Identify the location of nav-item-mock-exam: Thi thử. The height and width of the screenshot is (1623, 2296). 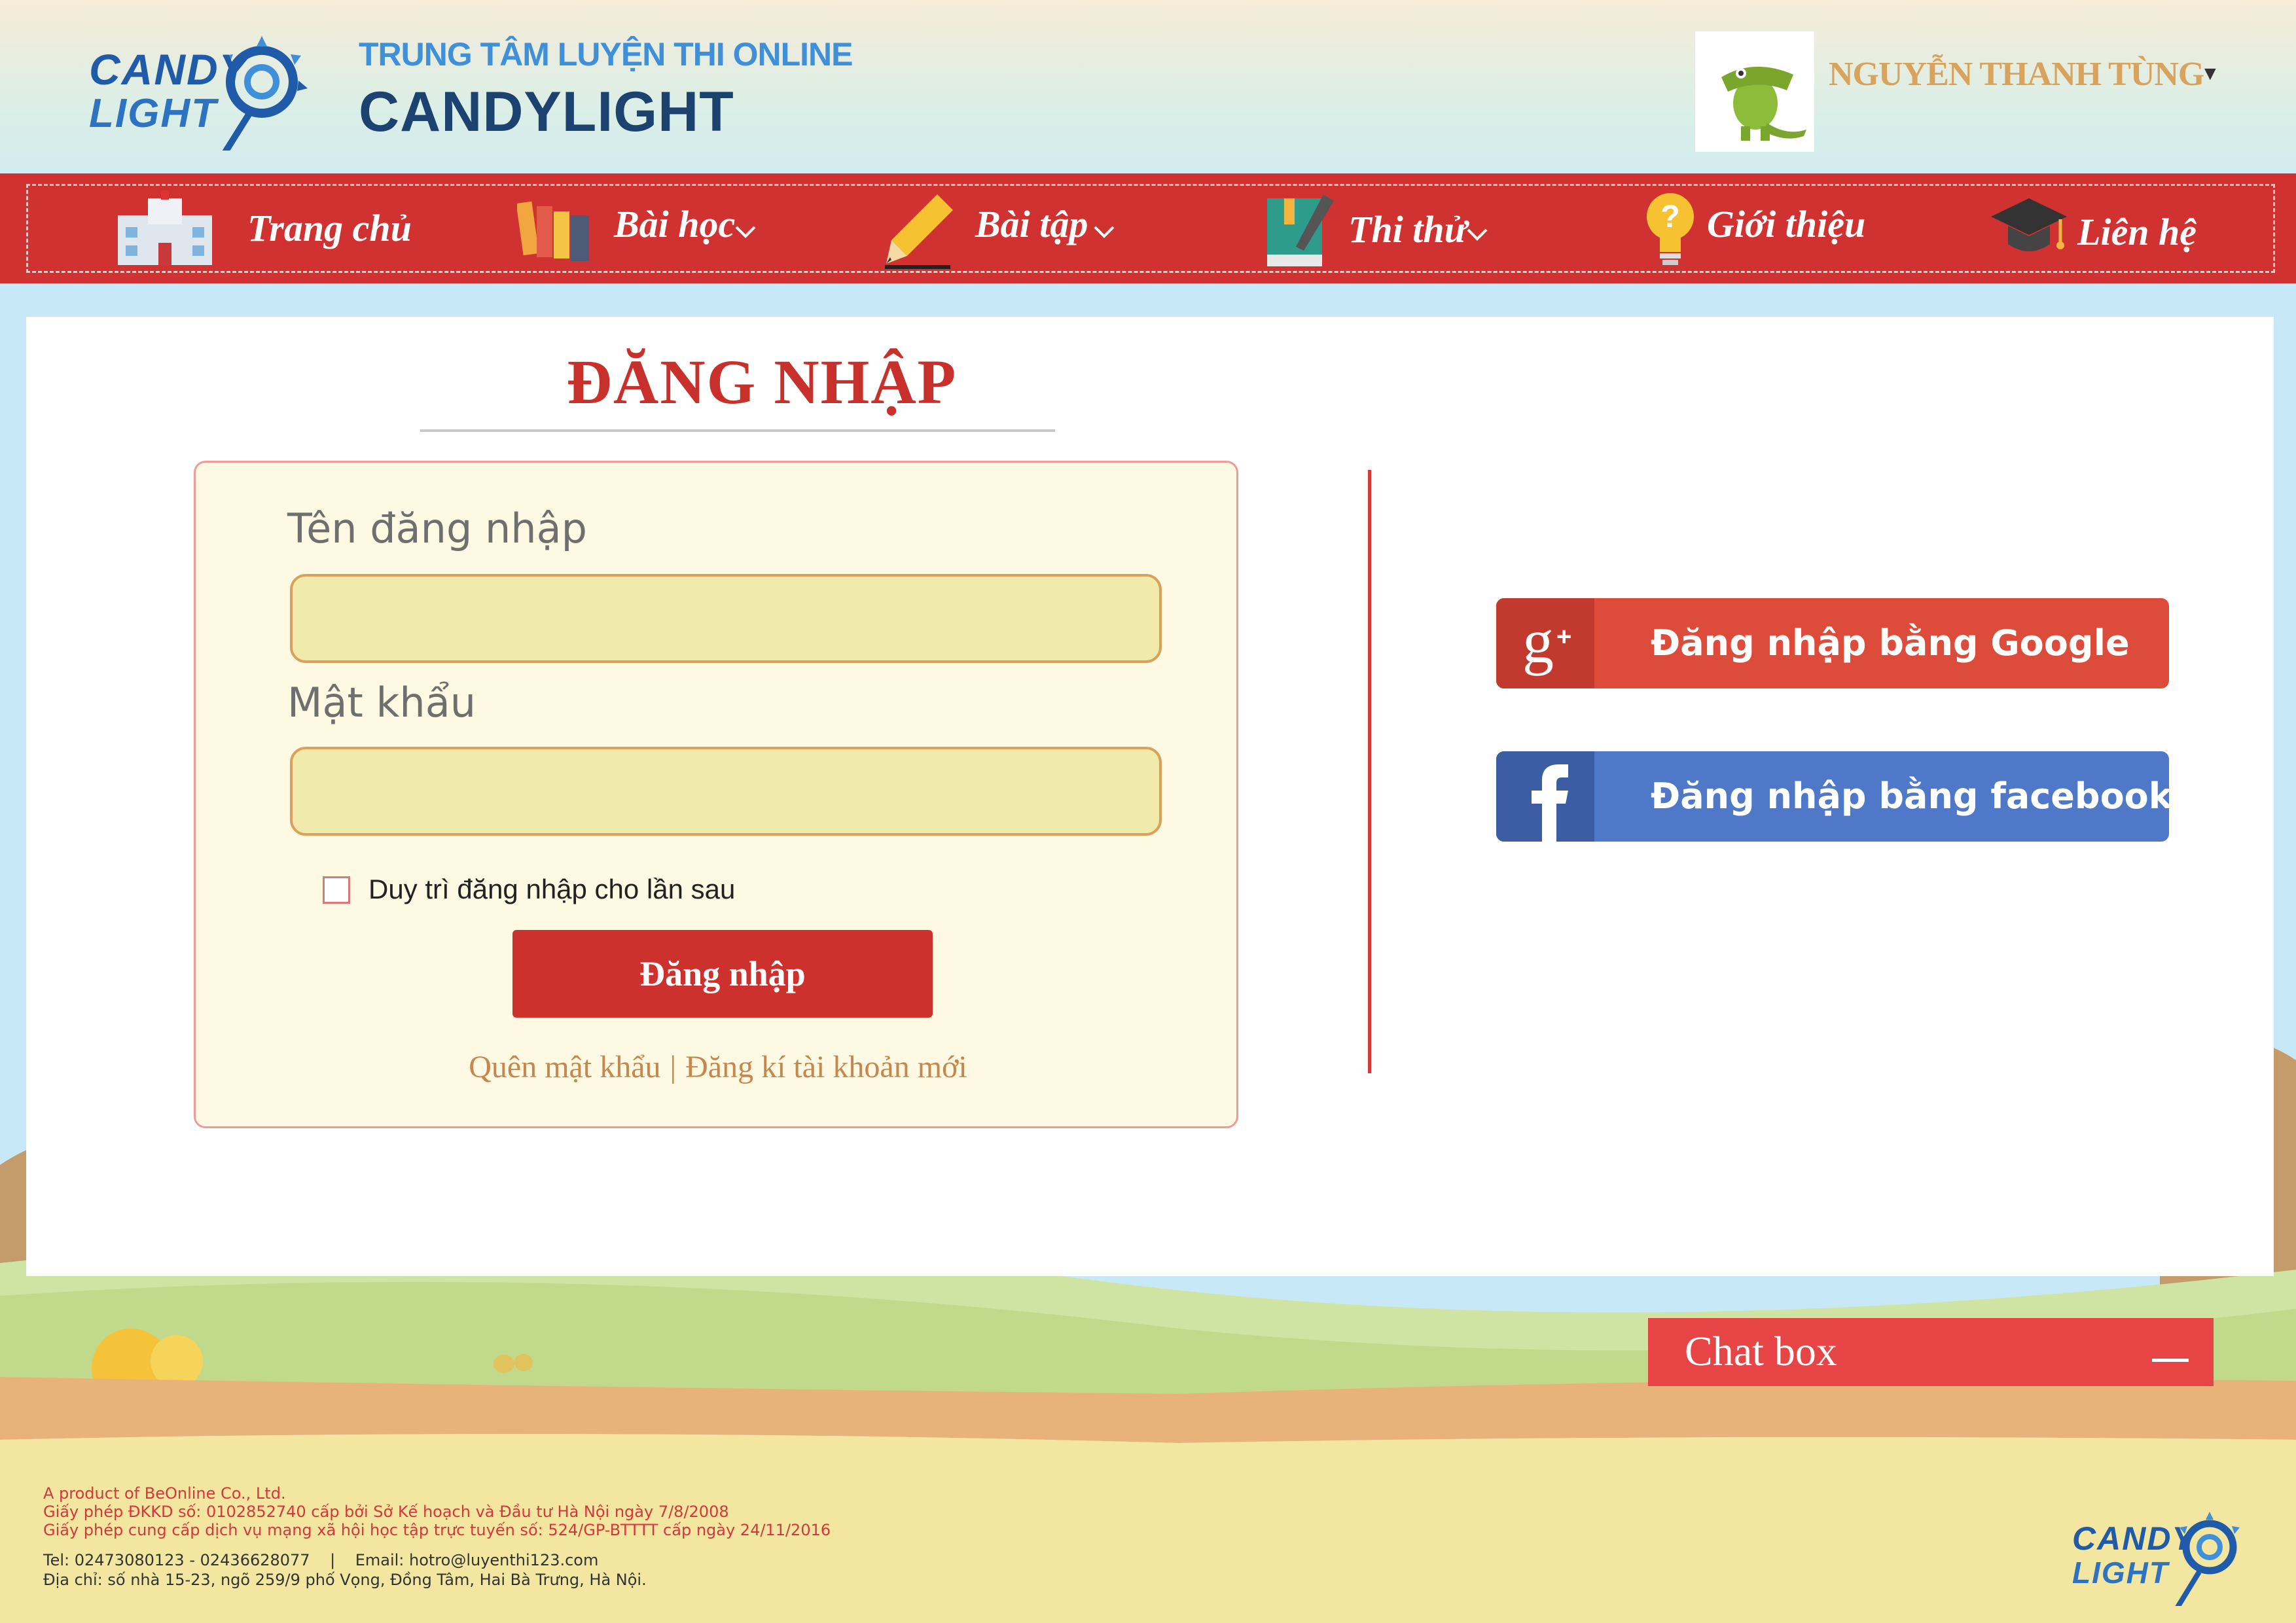
(1389, 228).